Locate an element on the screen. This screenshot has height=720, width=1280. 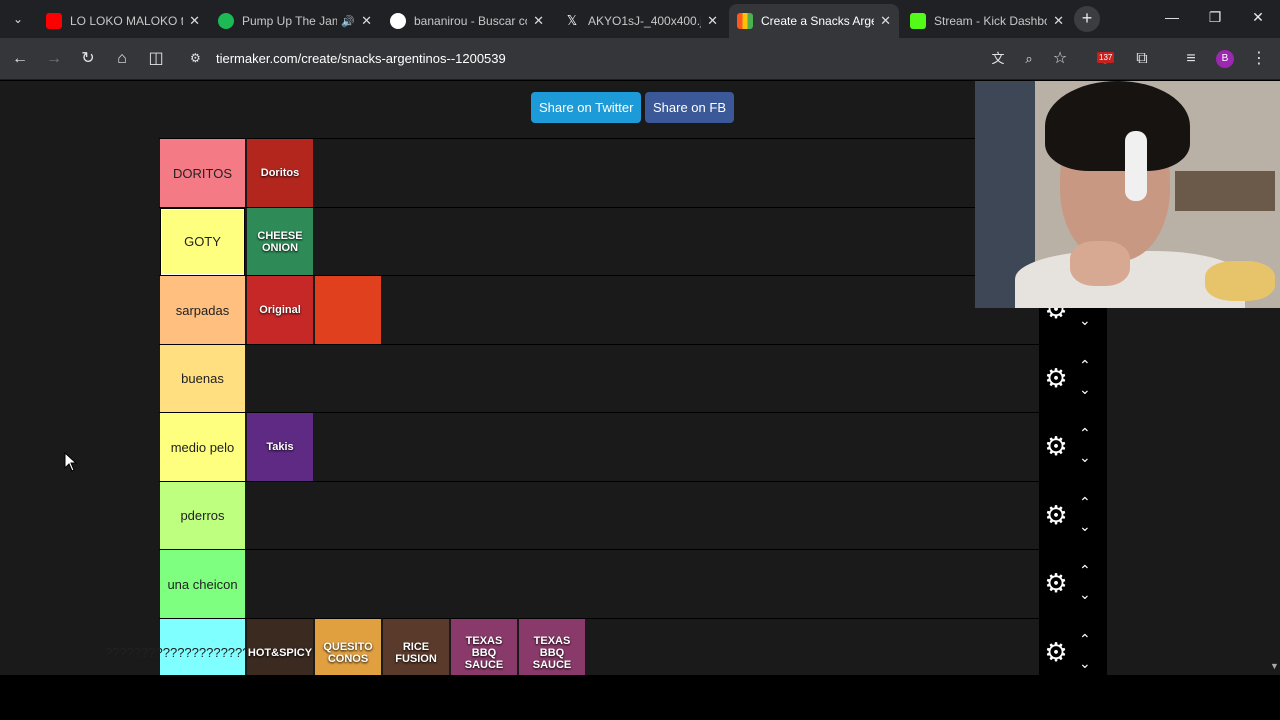
snack-item-label is located at coordinates (348, 310).